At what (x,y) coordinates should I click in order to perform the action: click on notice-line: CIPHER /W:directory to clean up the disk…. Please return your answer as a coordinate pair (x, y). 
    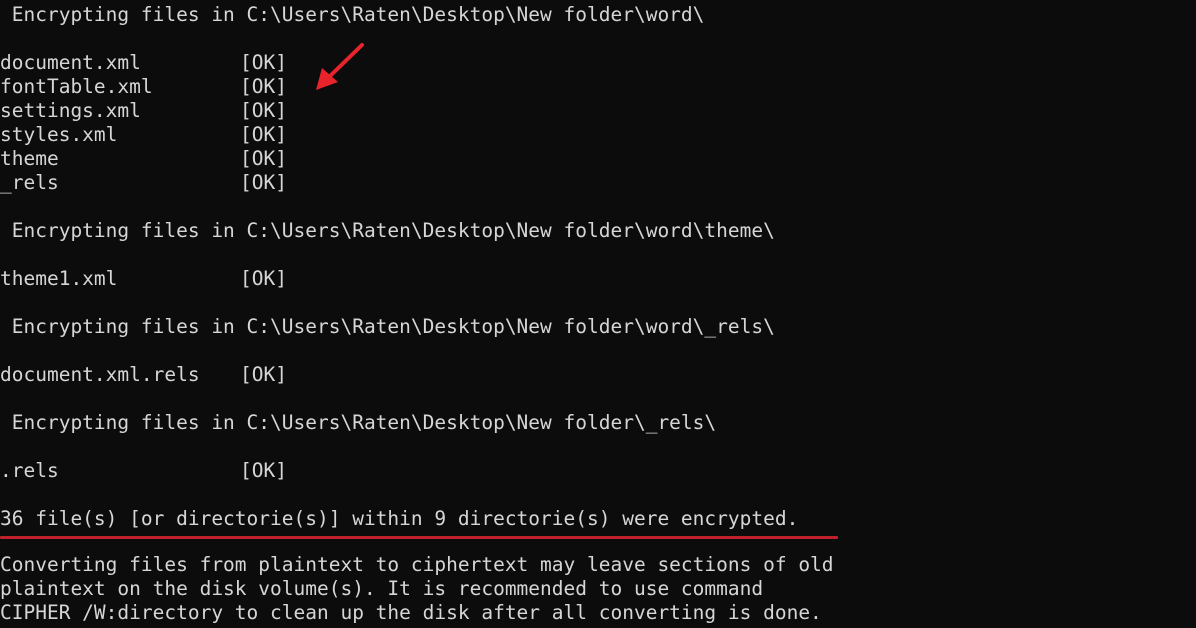
    Looking at the image, I should click on (411, 612).